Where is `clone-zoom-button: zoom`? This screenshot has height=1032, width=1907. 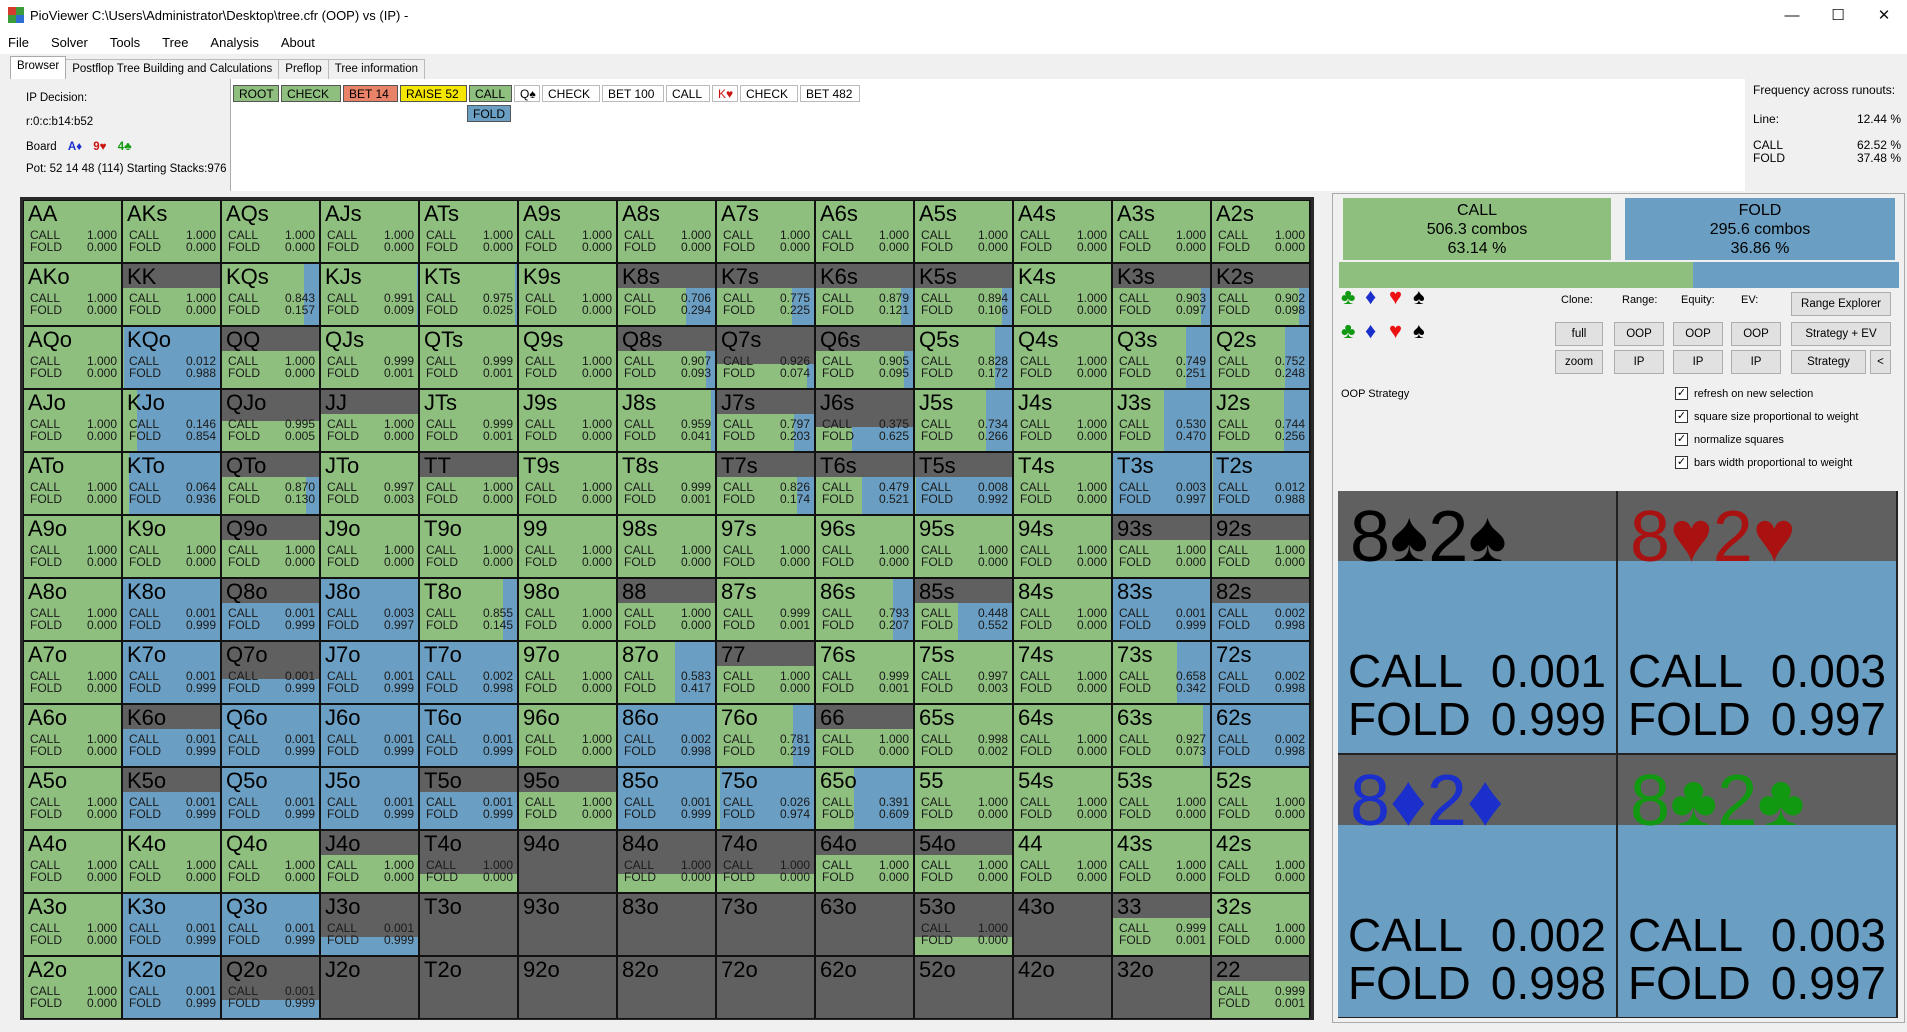 clone-zoom-button: zoom is located at coordinates (1579, 362).